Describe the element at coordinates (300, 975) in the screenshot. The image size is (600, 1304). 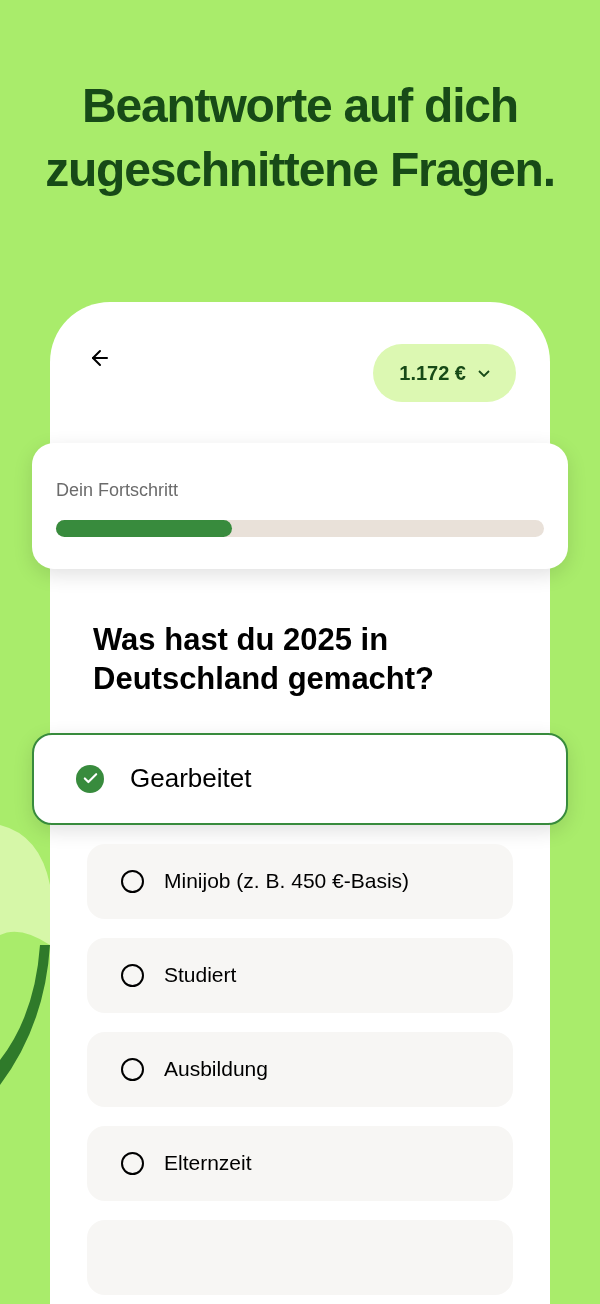
I see `option-card: Studiert` at that location.